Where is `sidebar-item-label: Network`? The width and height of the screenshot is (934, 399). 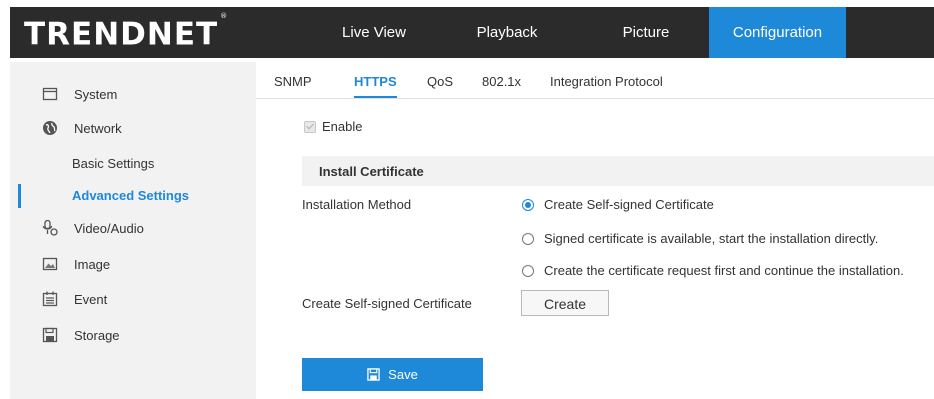
sidebar-item-label: Network is located at coordinates (98, 128).